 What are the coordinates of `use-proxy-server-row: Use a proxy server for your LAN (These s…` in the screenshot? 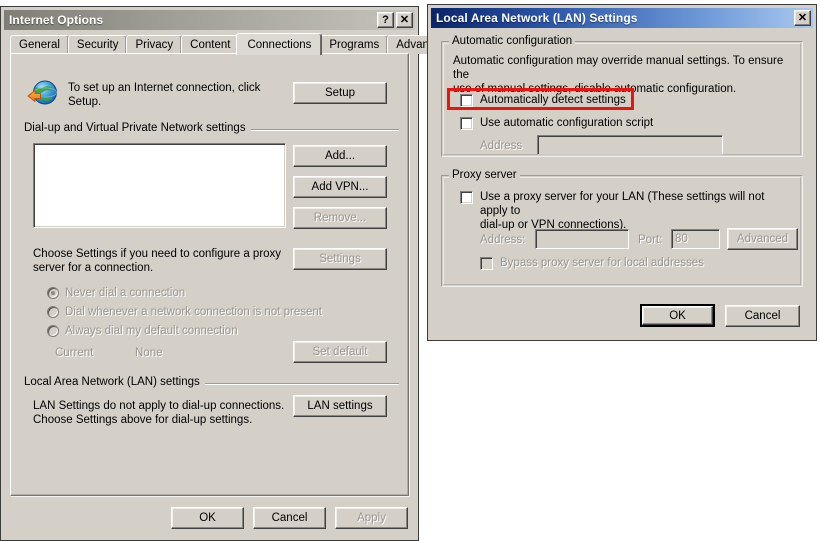 It's located at (625, 211).